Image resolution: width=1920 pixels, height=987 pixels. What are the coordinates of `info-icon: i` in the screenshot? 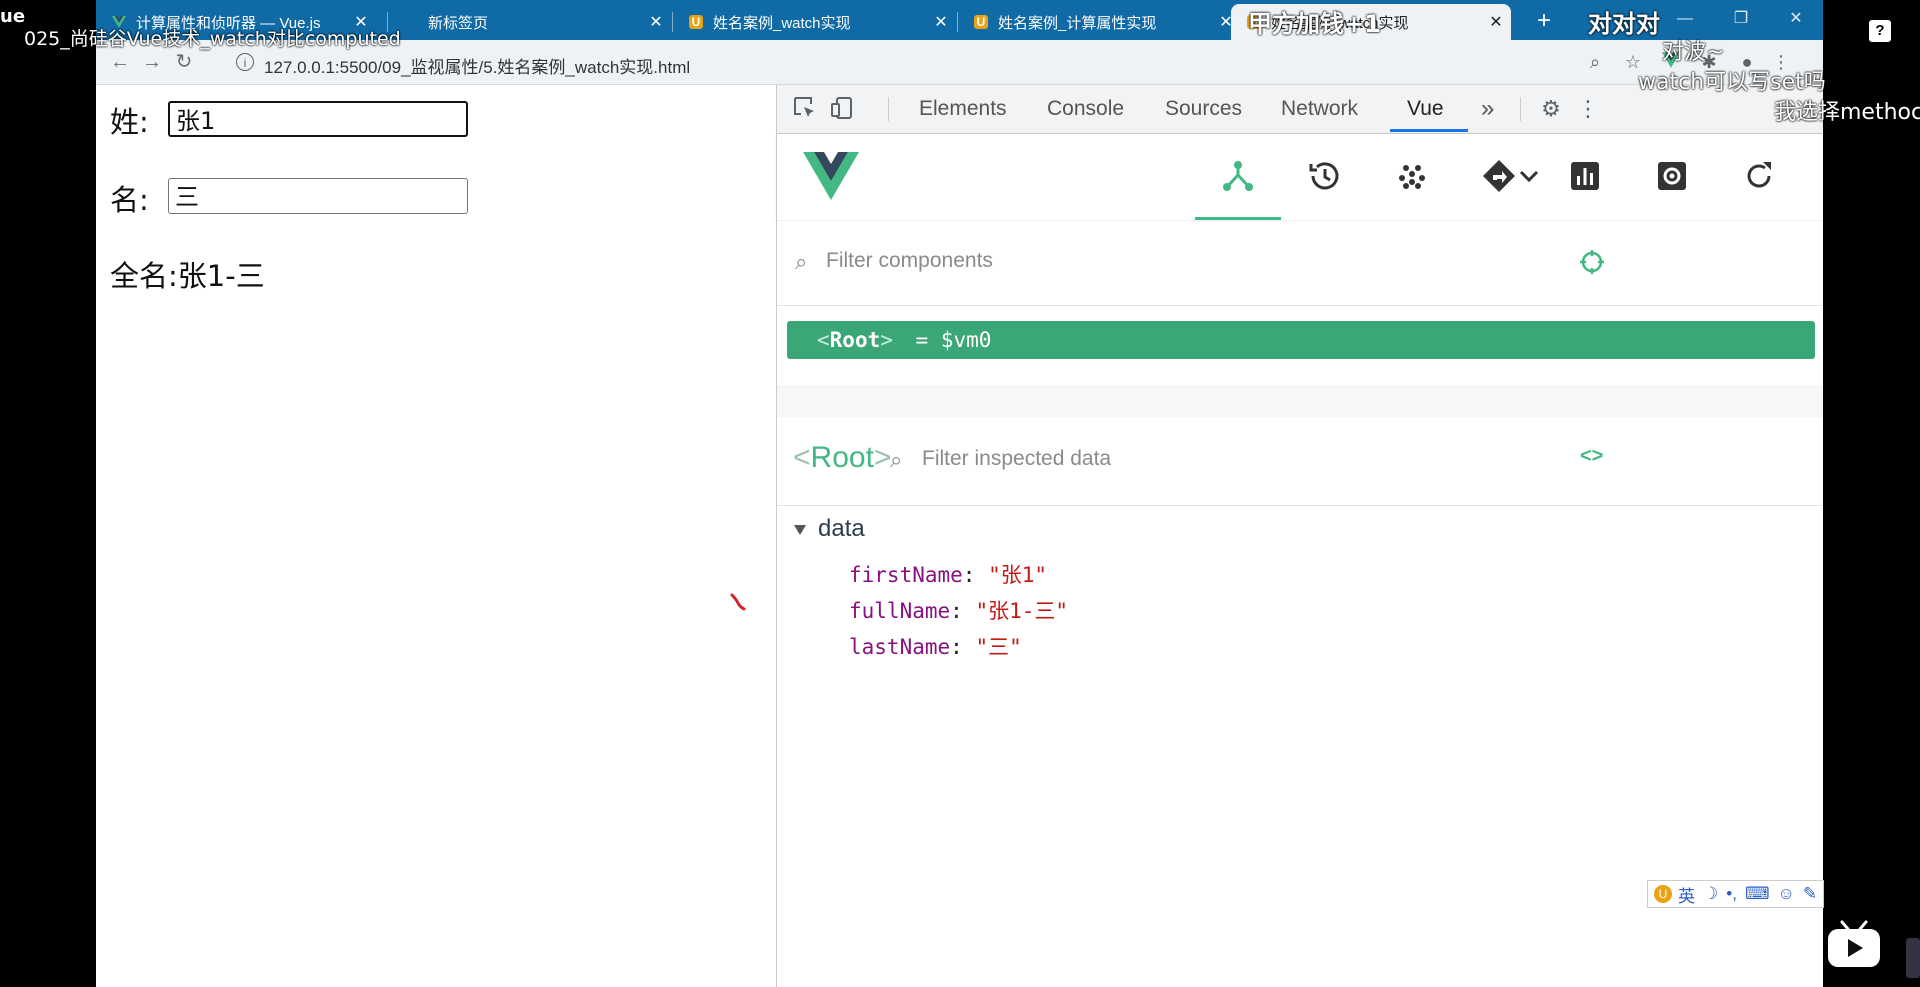 It's located at (245, 62).